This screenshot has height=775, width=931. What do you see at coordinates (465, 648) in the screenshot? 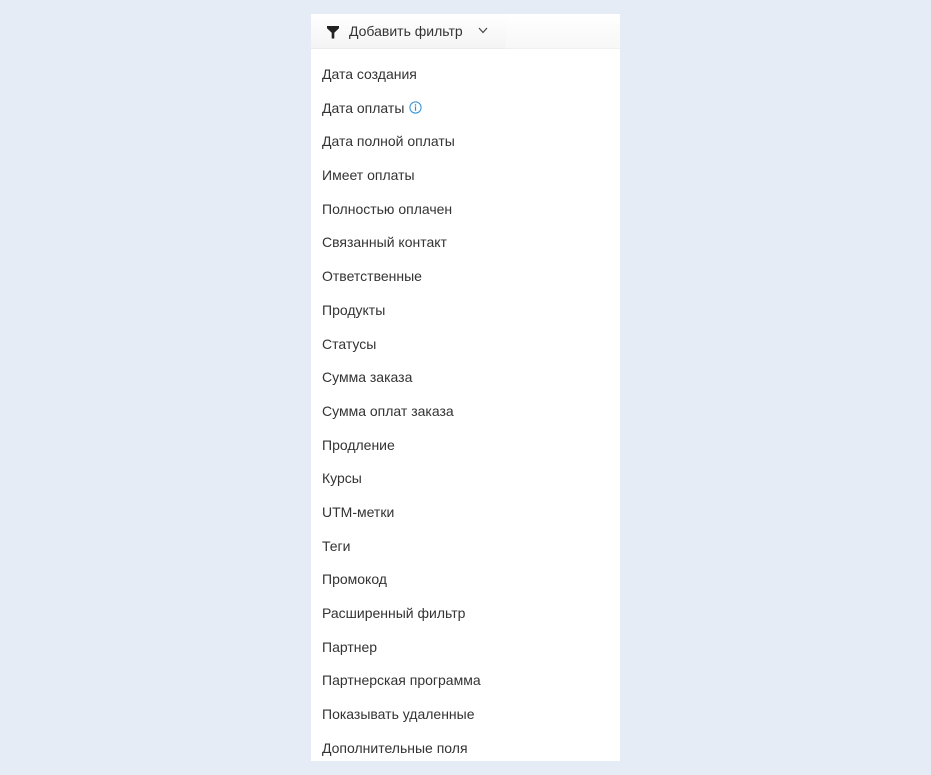
I see `menu-item-partner: Партнер` at bounding box center [465, 648].